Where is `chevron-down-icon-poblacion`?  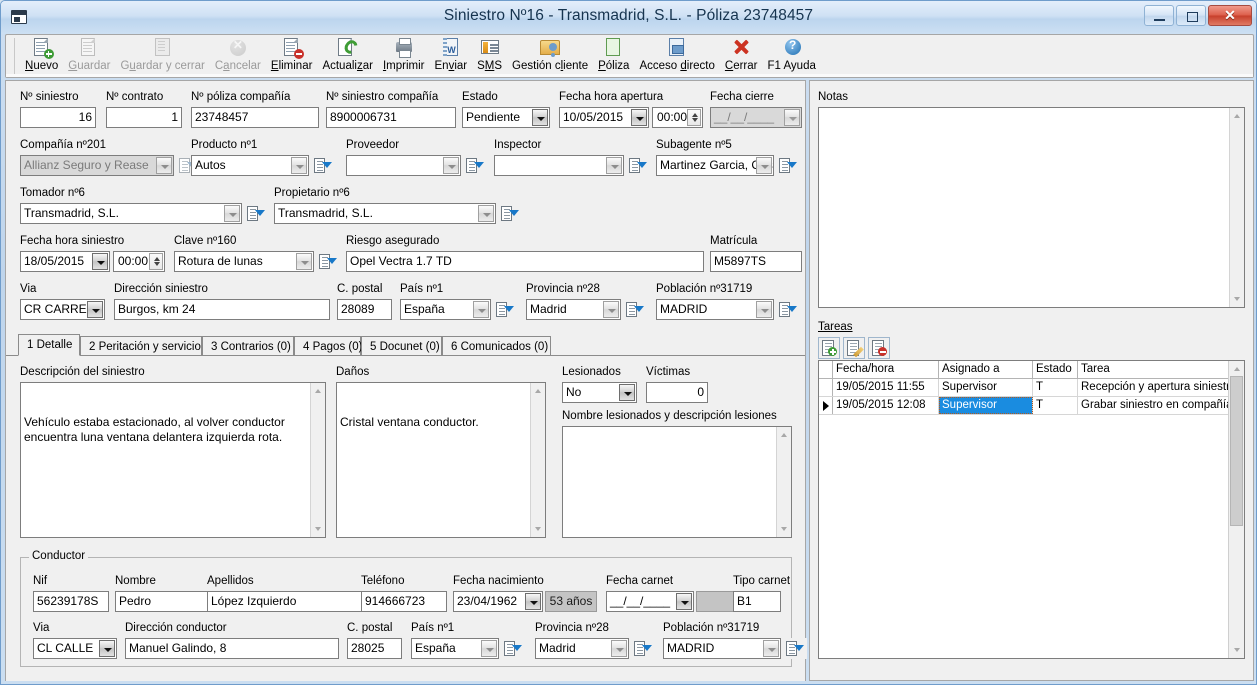
chevron-down-icon-poblacion is located at coordinates (764, 309).